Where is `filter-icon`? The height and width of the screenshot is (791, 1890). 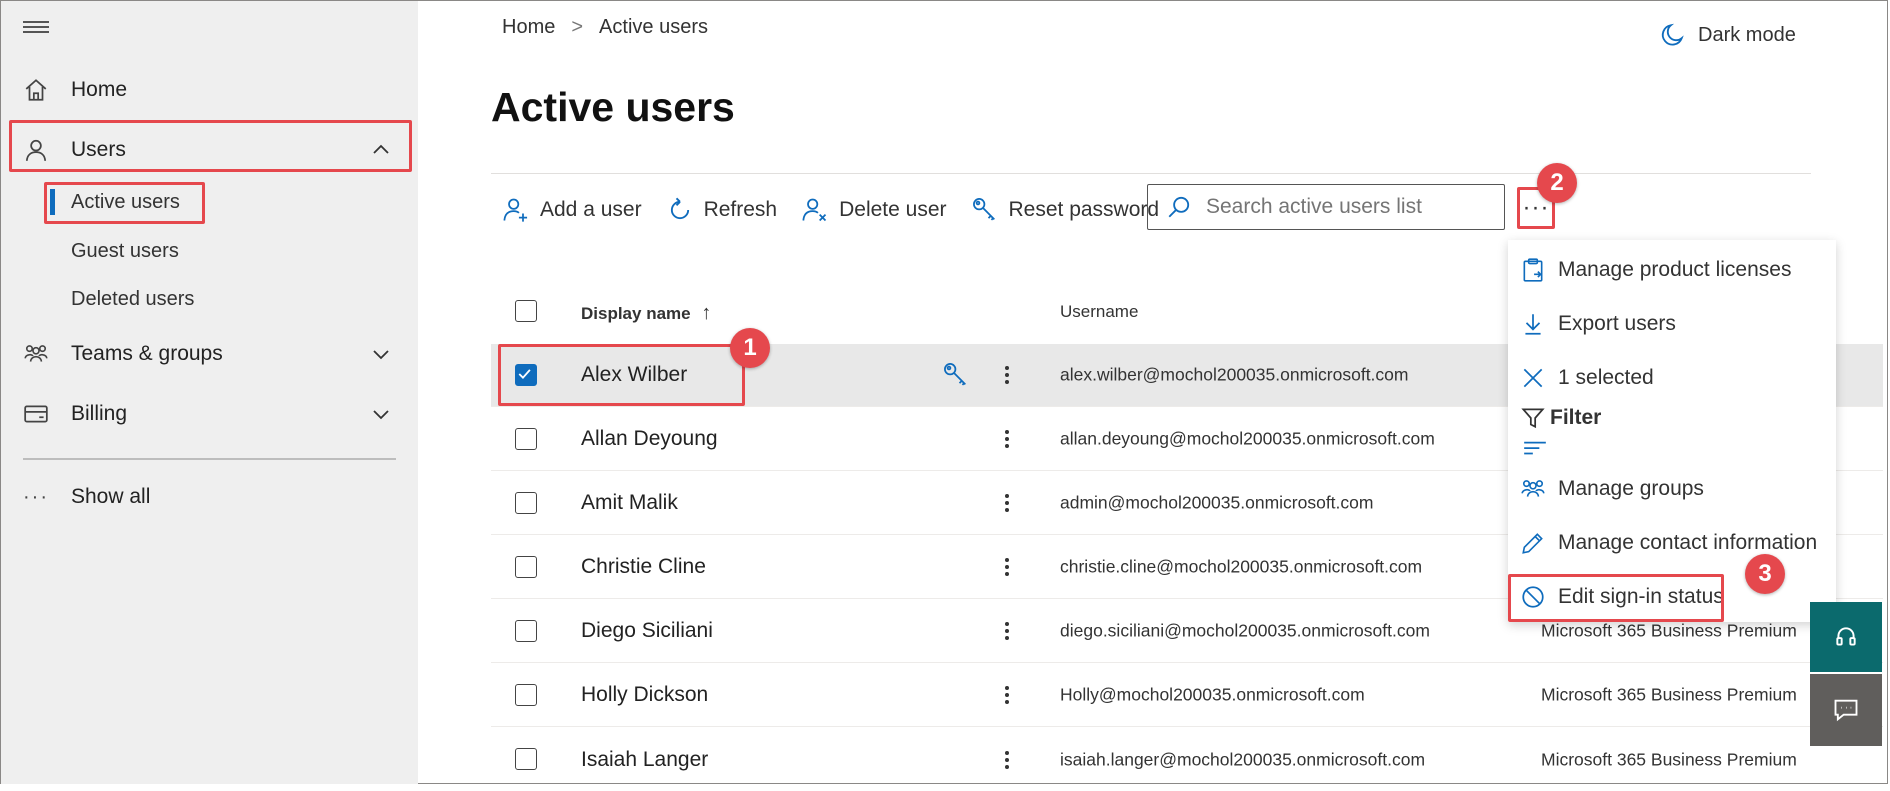
filter-icon is located at coordinates (1533, 418).